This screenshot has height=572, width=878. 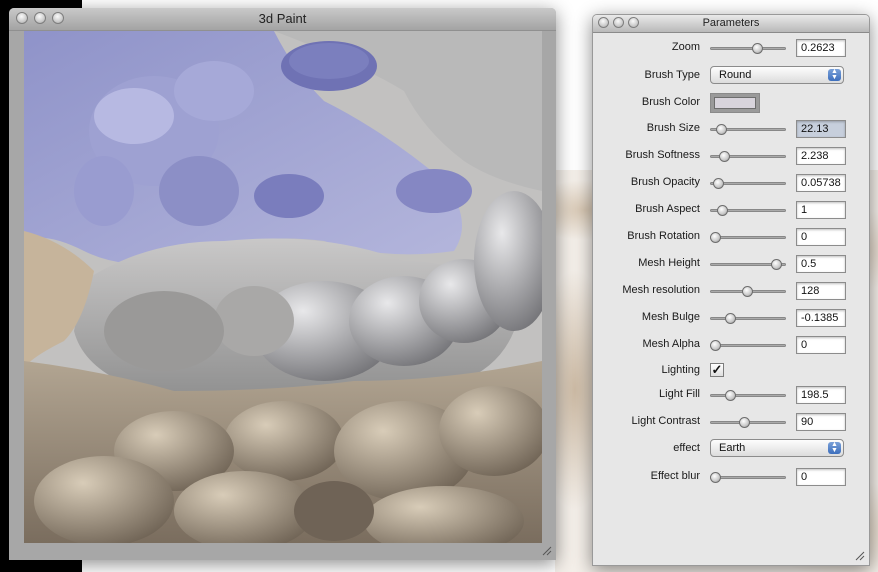 What do you see at coordinates (663, 236) in the screenshot?
I see `brush-rotation-label: Brush Rotation` at bounding box center [663, 236].